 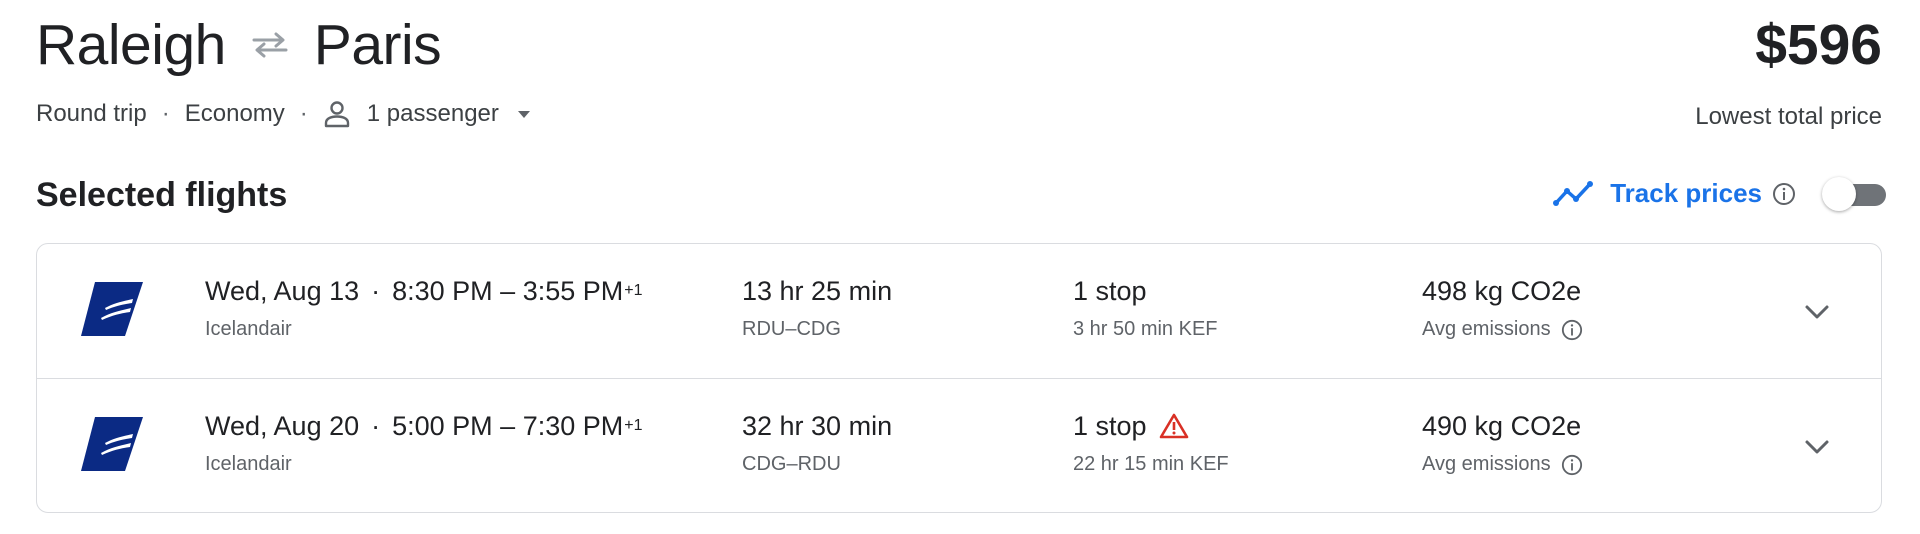 What do you see at coordinates (377, 45) in the screenshot?
I see `destination-city: Paris` at bounding box center [377, 45].